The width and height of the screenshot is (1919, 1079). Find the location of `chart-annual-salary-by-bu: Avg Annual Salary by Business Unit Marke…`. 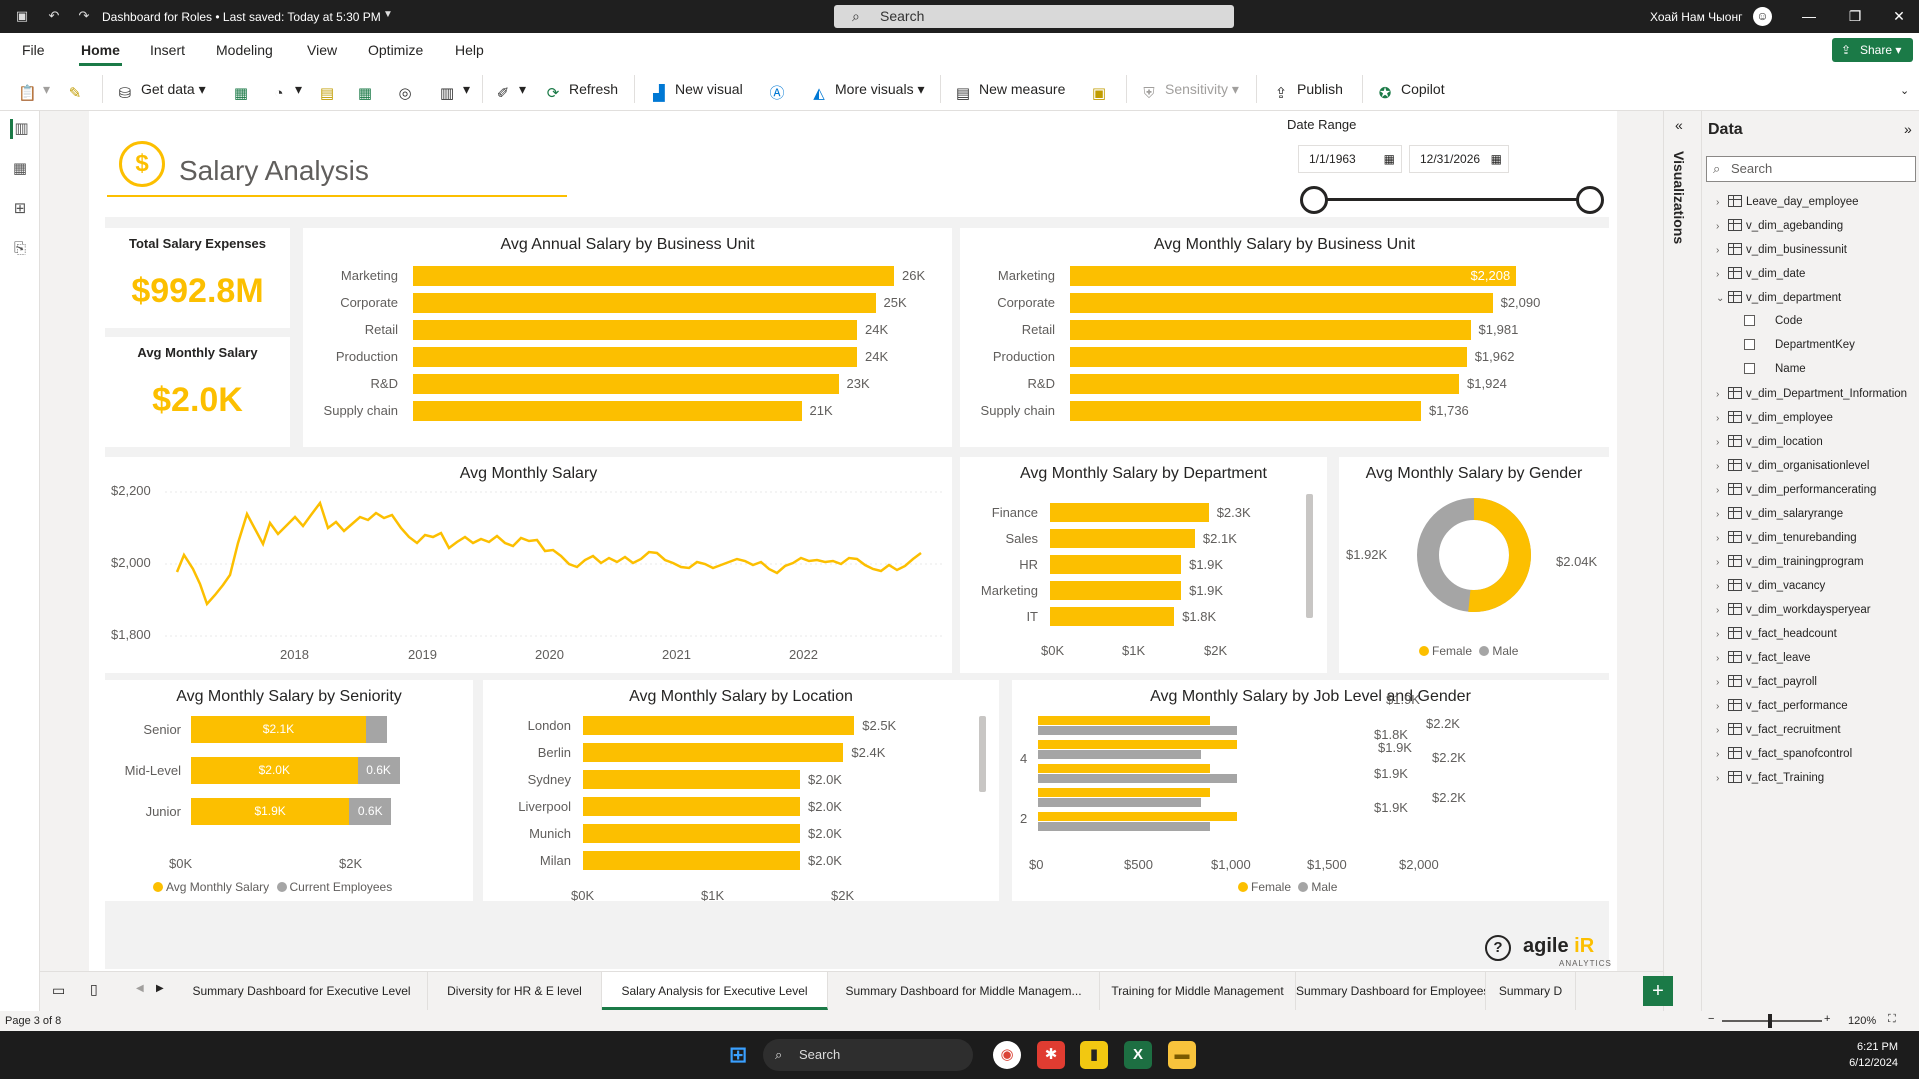

chart-annual-salary-by-bu: Avg Annual Salary by Business Unit Marke… is located at coordinates (627, 337).